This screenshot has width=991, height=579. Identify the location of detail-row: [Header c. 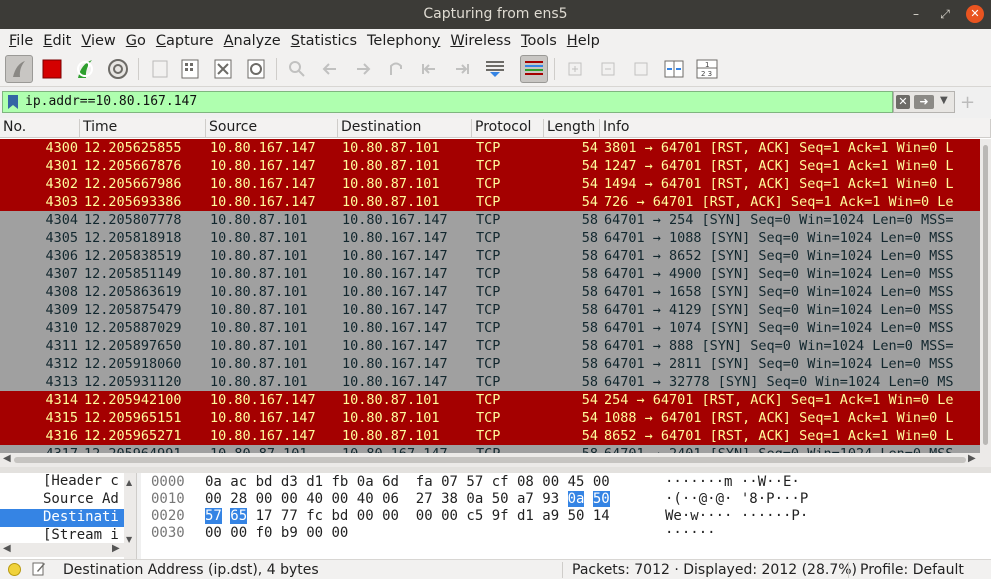
(62, 482).